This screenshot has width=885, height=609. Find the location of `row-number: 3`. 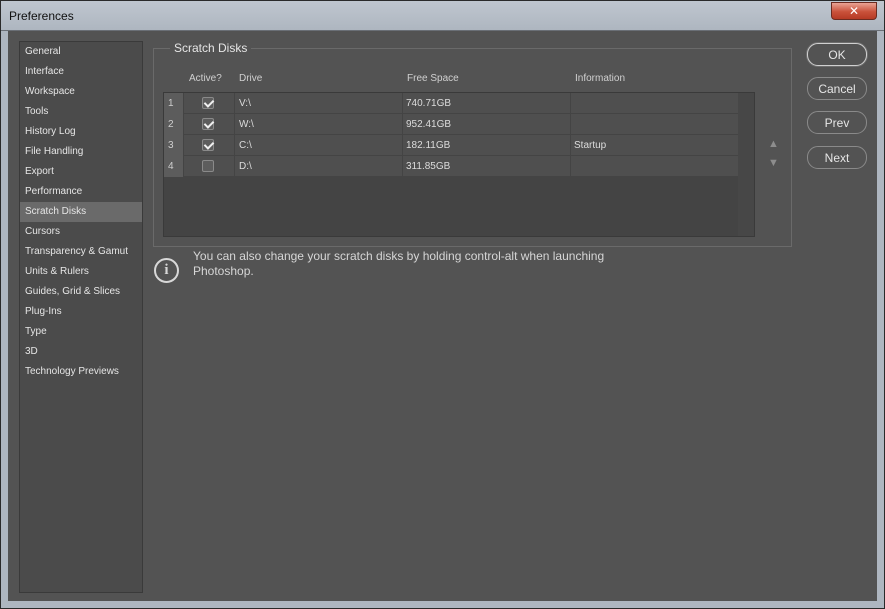

row-number: 3 is located at coordinates (174, 145).